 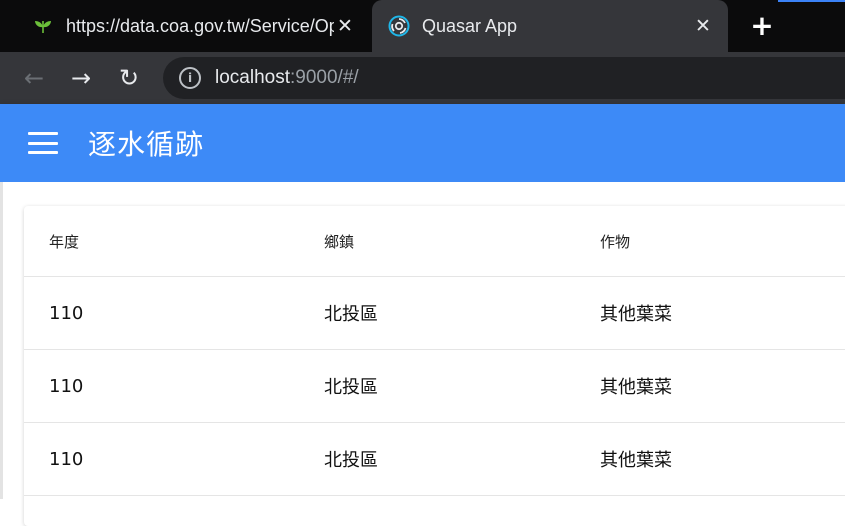 What do you see at coordinates (470, 25) in the screenshot?
I see `tab-title: Quasar App` at bounding box center [470, 25].